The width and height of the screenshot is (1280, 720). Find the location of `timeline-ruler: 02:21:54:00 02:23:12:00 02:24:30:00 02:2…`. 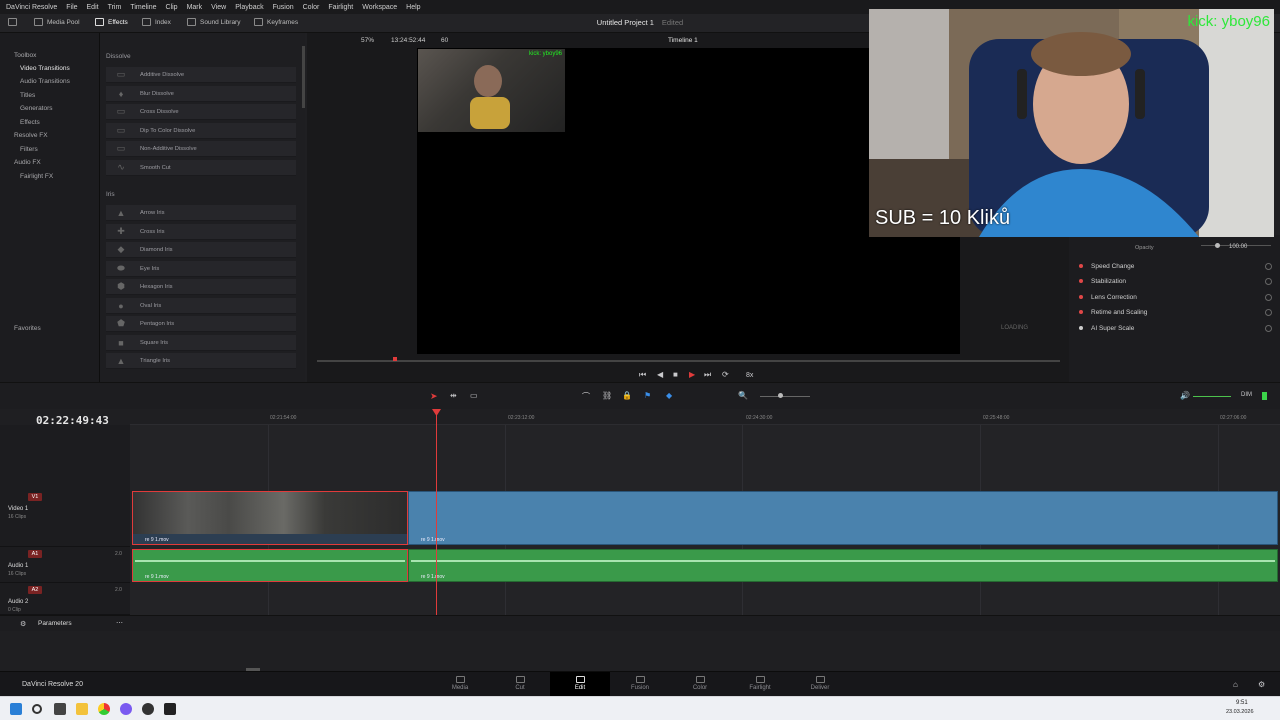

timeline-ruler: 02:21:54:00 02:23:12:00 02:24:30:00 02:2… is located at coordinates (705, 417).